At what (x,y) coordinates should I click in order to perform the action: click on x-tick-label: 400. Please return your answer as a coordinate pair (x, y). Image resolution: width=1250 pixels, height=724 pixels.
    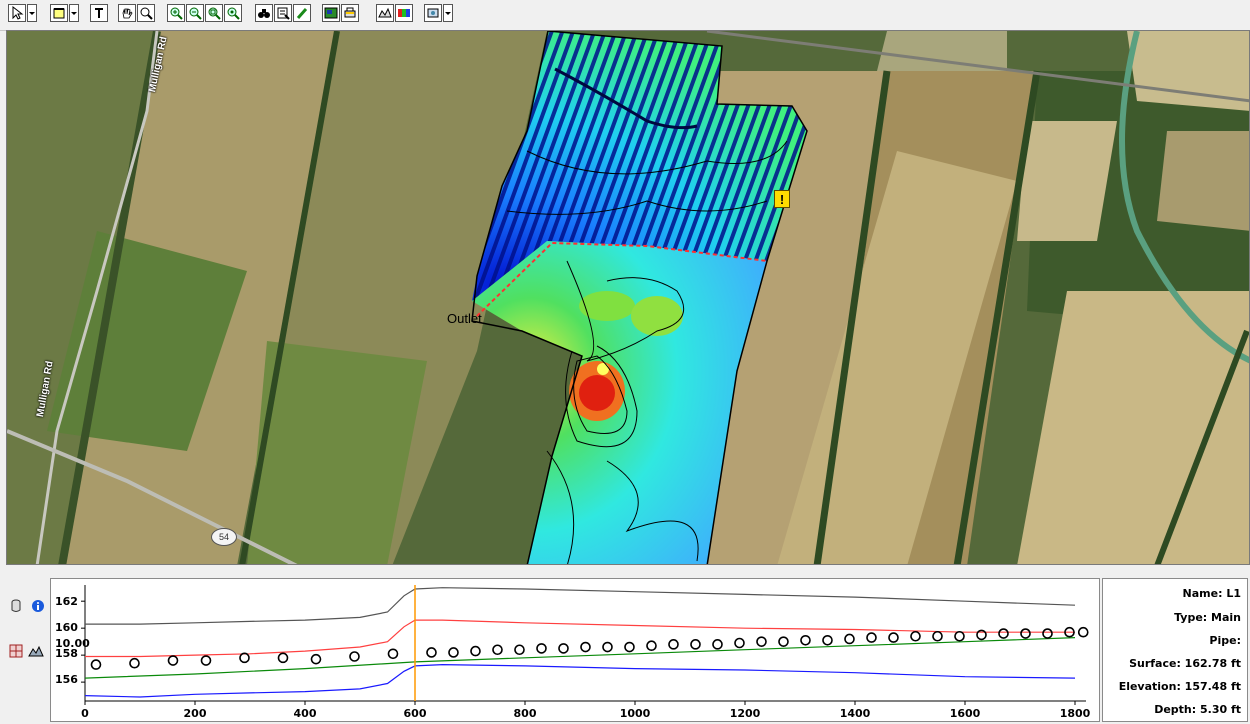
    Looking at the image, I should click on (305, 713).